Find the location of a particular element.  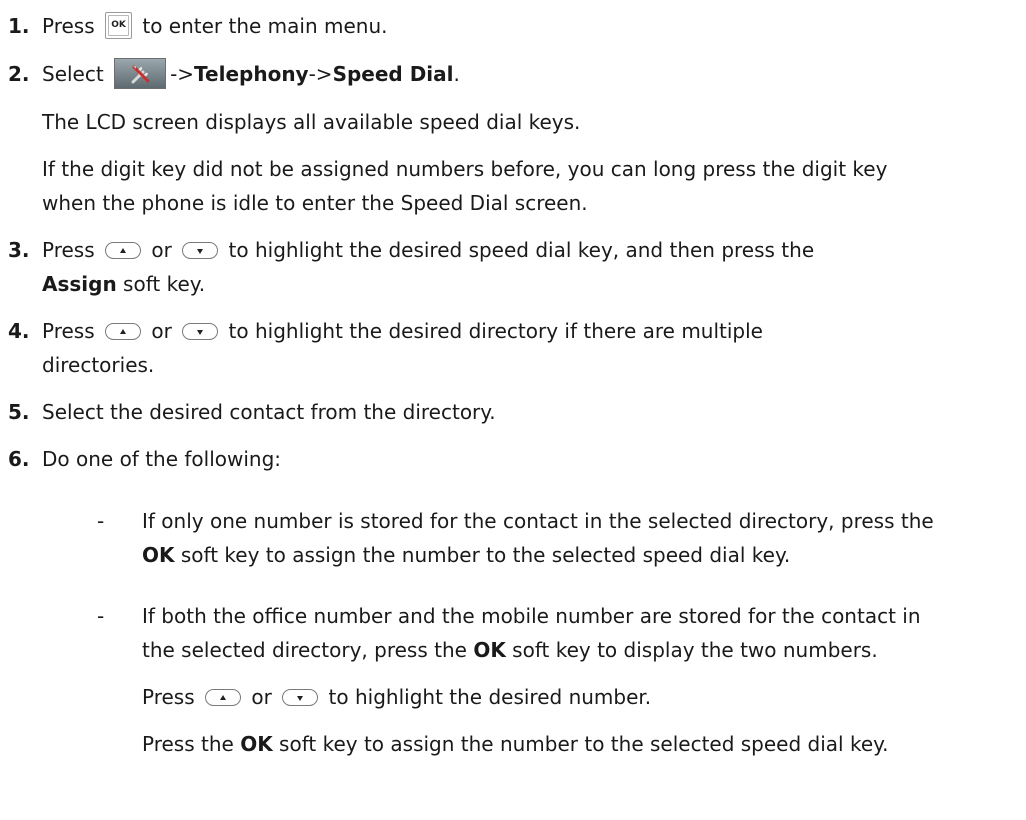

step-1-text: Press OK to enter the main menu. is located at coordinates (215, 26).